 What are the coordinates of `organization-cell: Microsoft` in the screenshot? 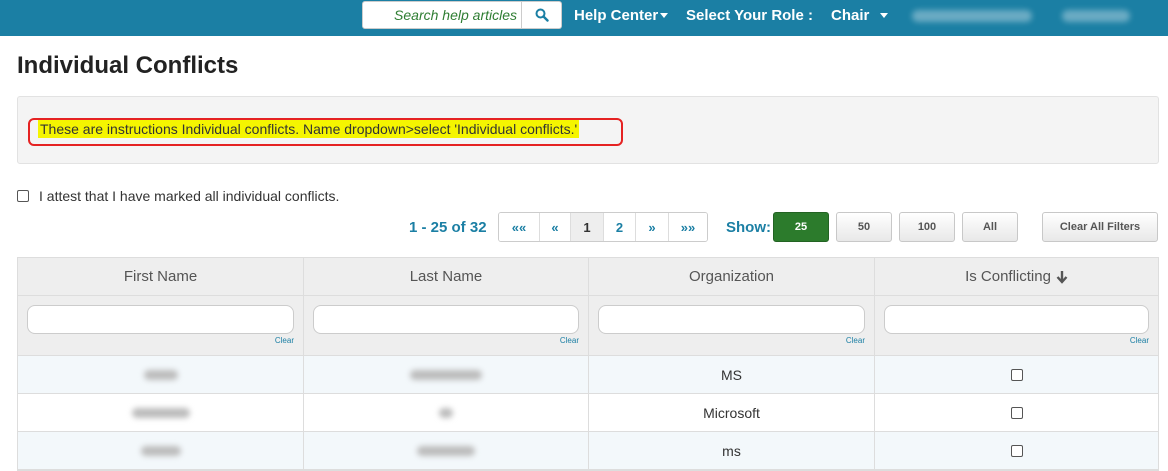 It's located at (732, 412).